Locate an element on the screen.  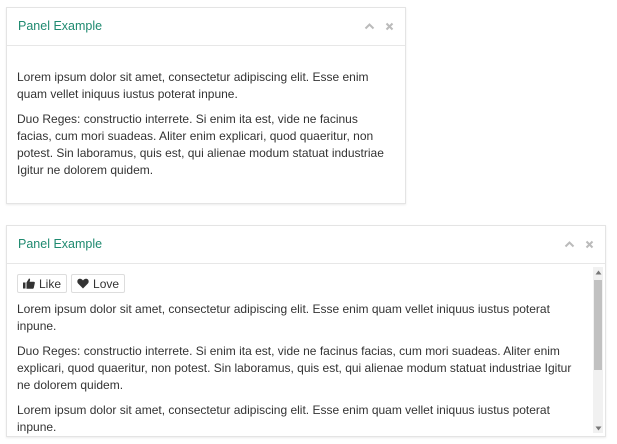
like-label: Like is located at coordinates (50, 283).